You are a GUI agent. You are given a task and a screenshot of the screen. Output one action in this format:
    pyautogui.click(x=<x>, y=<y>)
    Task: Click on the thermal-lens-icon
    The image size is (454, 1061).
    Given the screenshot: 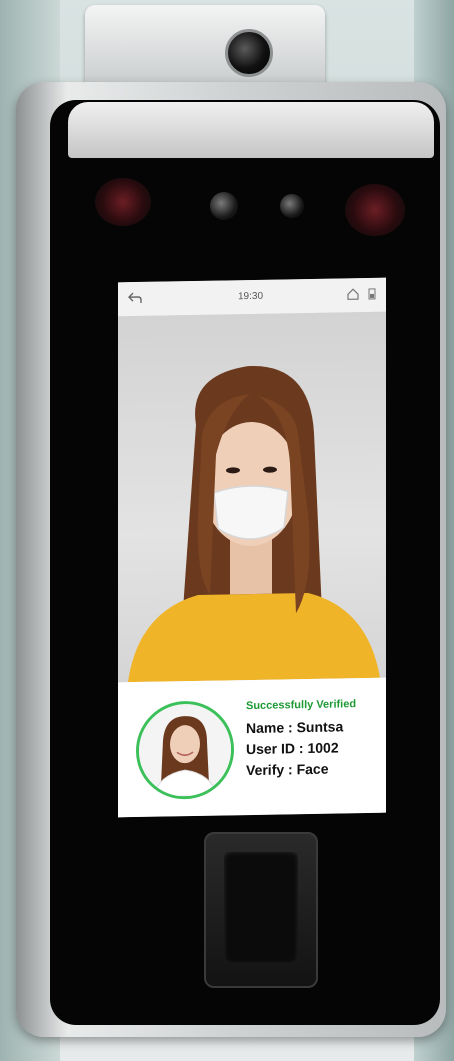 What is the action you would take?
    pyautogui.click(x=249, y=53)
    